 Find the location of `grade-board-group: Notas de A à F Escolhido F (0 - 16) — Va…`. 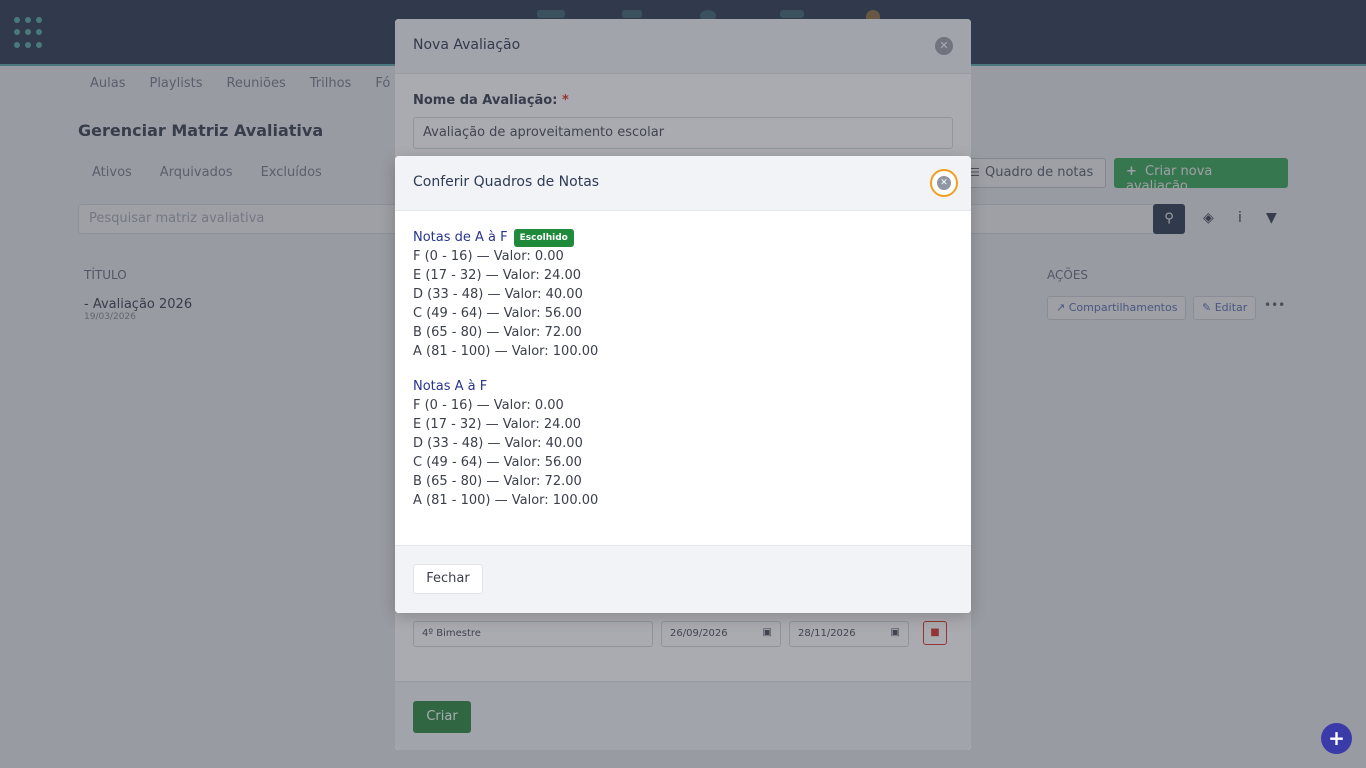

grade-board-group: Notas de A à F Escolhido F (0 - 16) — Va… is located at coordinates (683, 295).